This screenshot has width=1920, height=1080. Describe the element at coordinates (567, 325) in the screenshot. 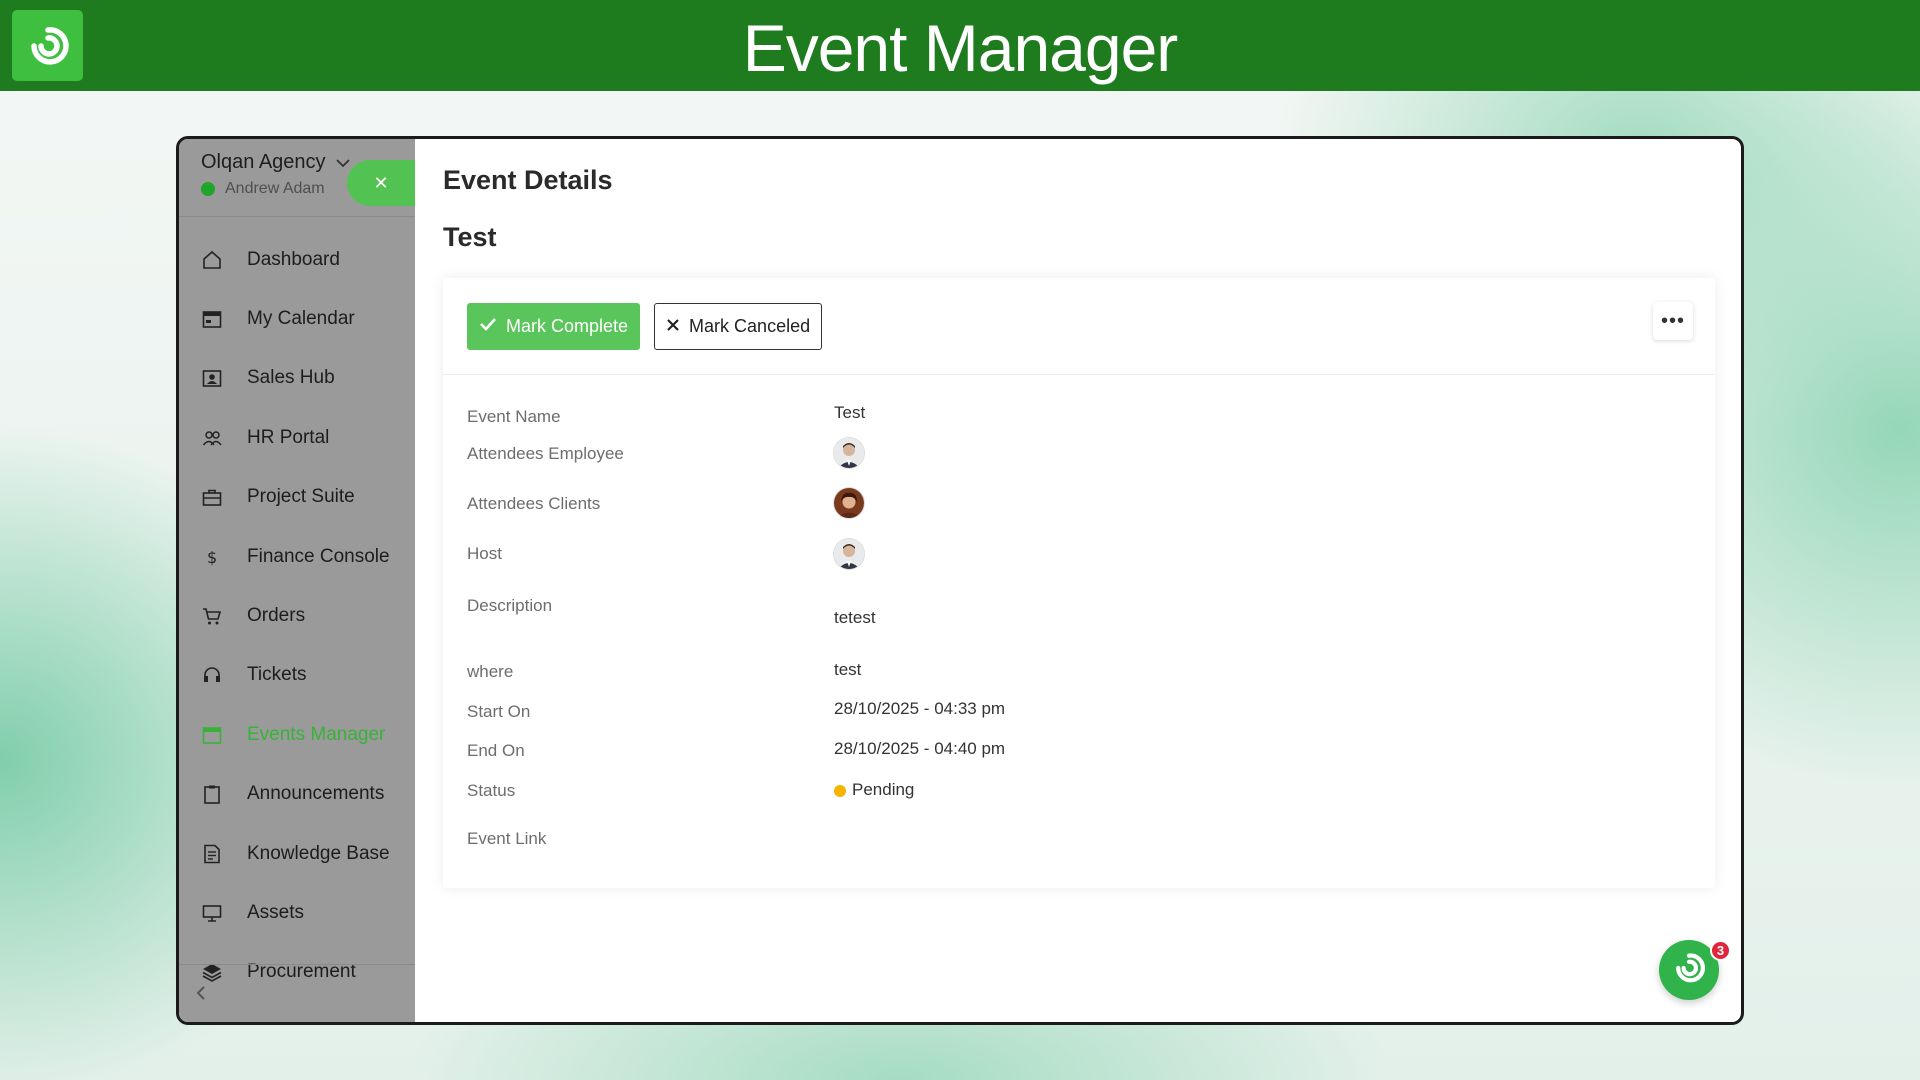

I see `mark-complete-label: Mark Complete` at that location.